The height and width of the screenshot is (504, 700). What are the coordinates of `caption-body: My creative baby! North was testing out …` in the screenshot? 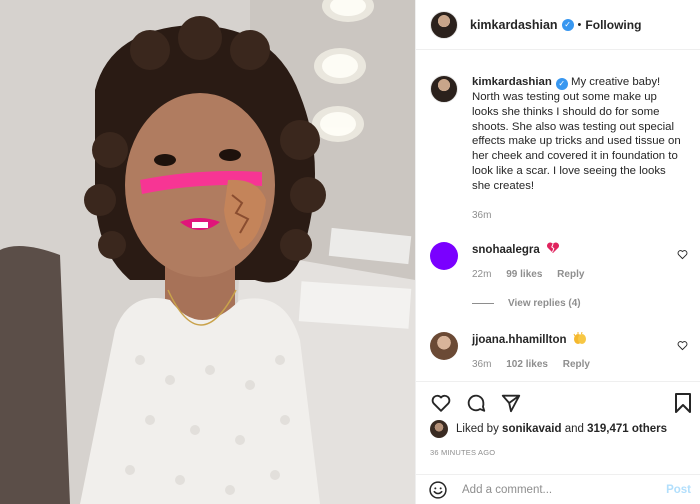 It's located at (576, 134).